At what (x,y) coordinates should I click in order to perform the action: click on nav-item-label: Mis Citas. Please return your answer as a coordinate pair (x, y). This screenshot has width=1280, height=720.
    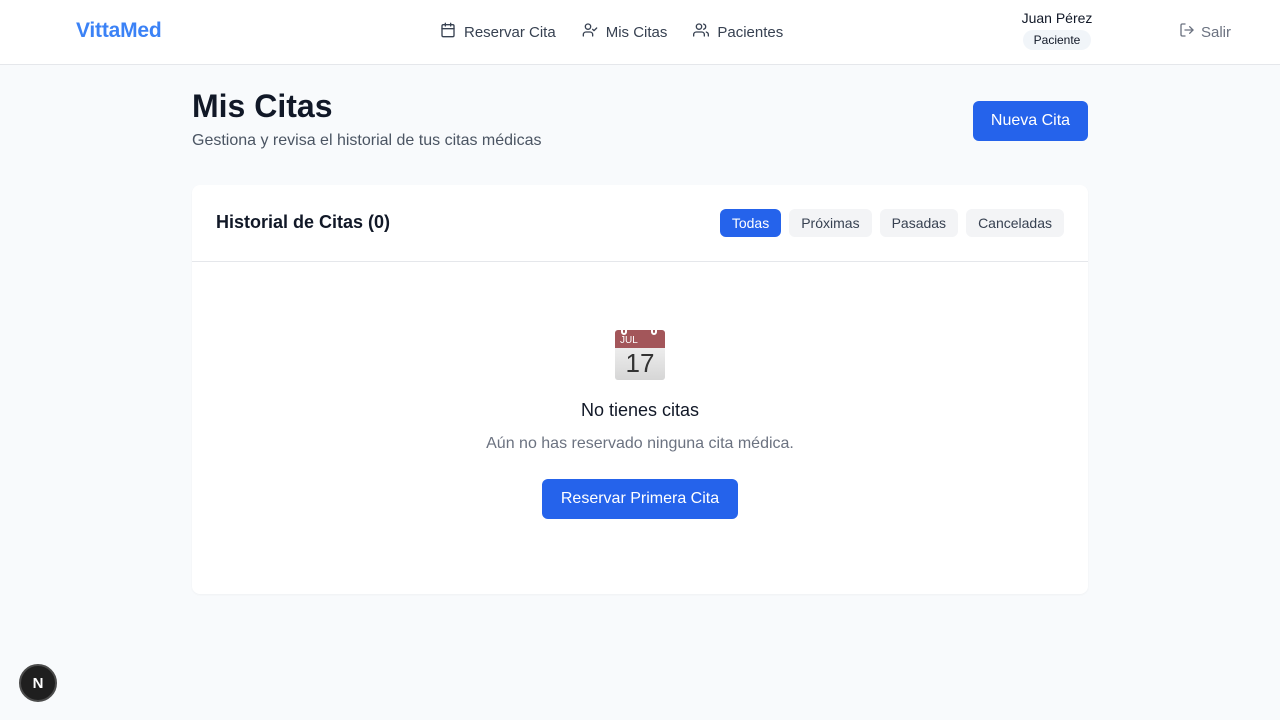
    Looking at the image, I should click on (636, 32).